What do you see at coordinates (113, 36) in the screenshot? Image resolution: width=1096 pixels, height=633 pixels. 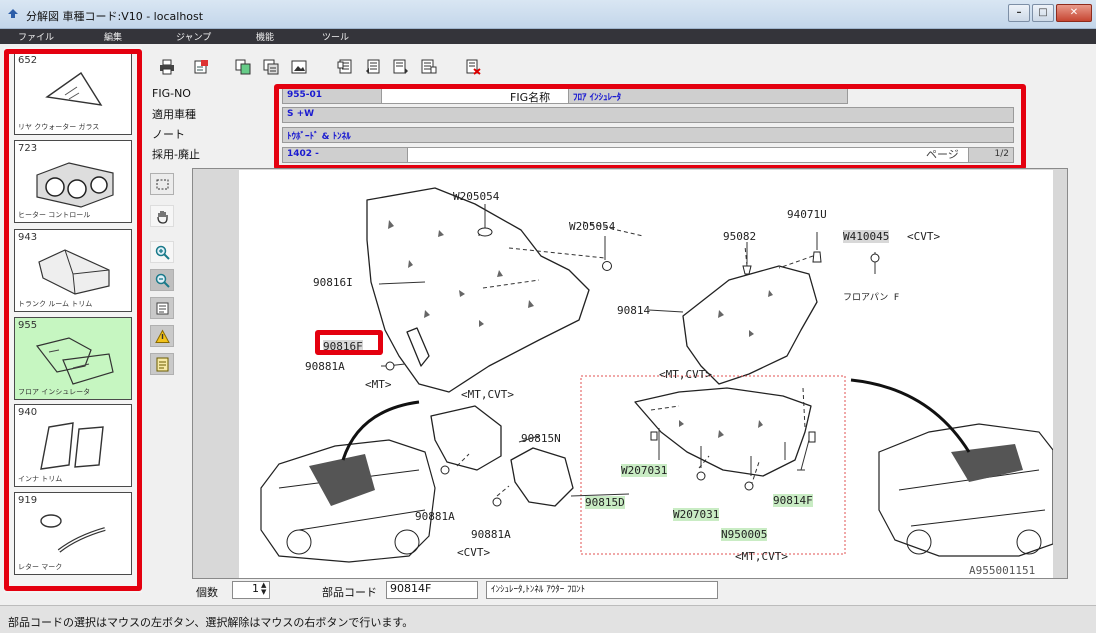 I see `menu-edit: 編集` at bounding box center [113, 36].